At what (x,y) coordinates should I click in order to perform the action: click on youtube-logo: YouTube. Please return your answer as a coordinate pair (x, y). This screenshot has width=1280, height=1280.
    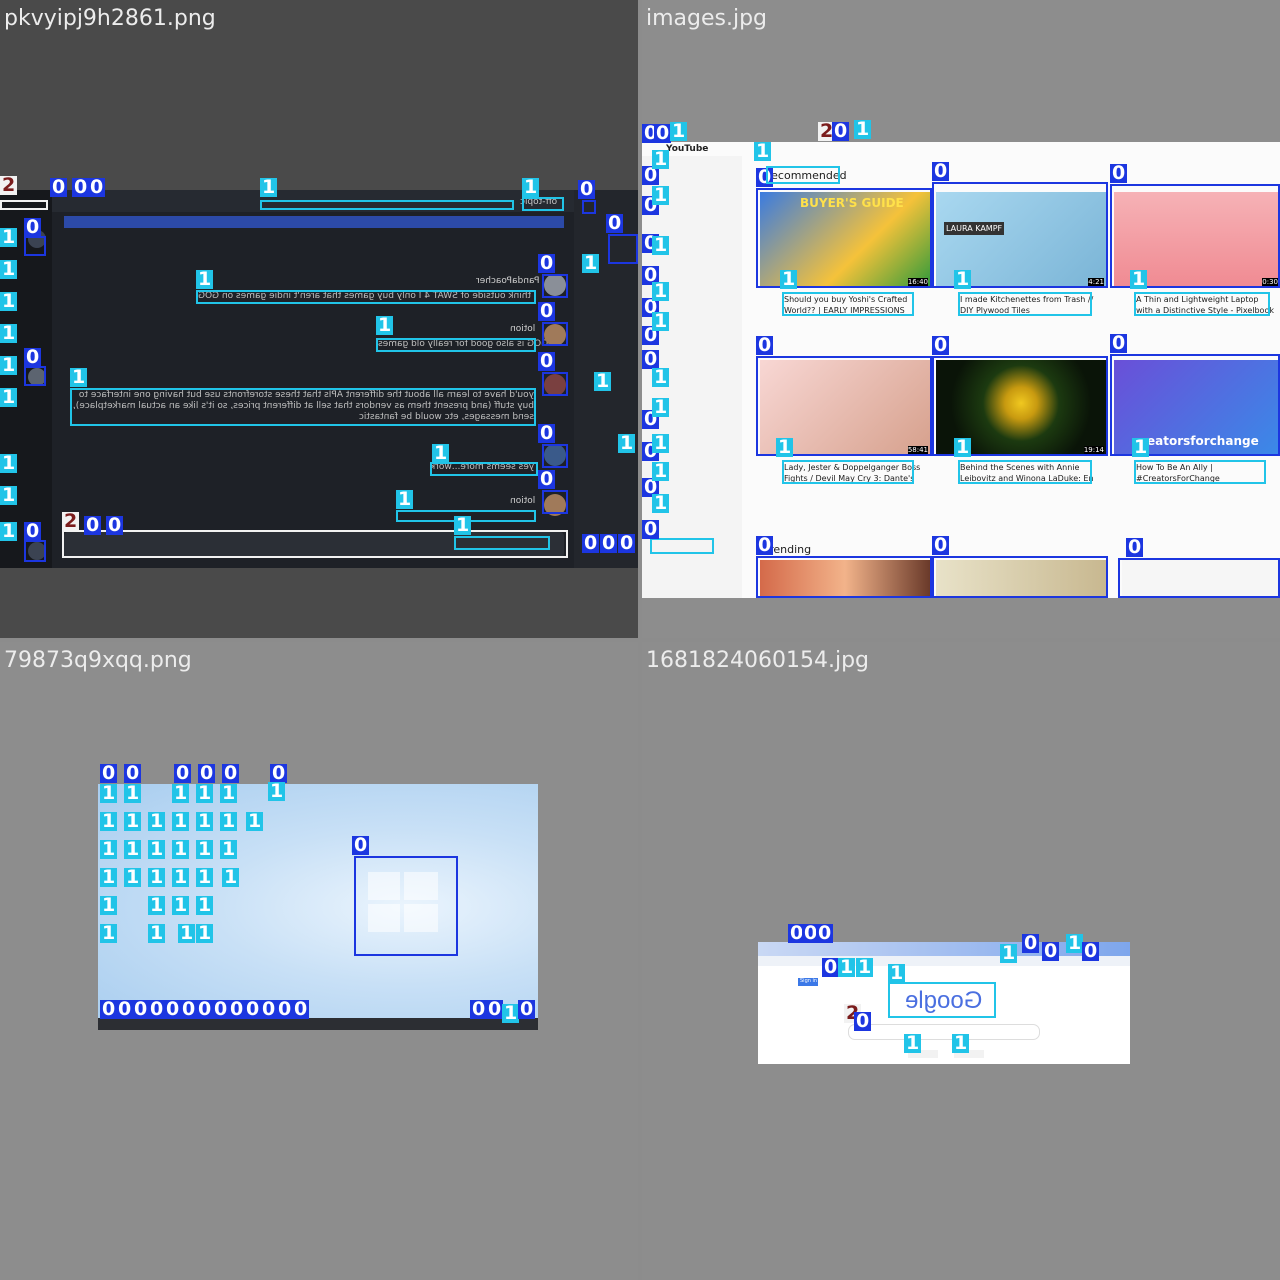
    Looking at the image, I should click on (687, 149).